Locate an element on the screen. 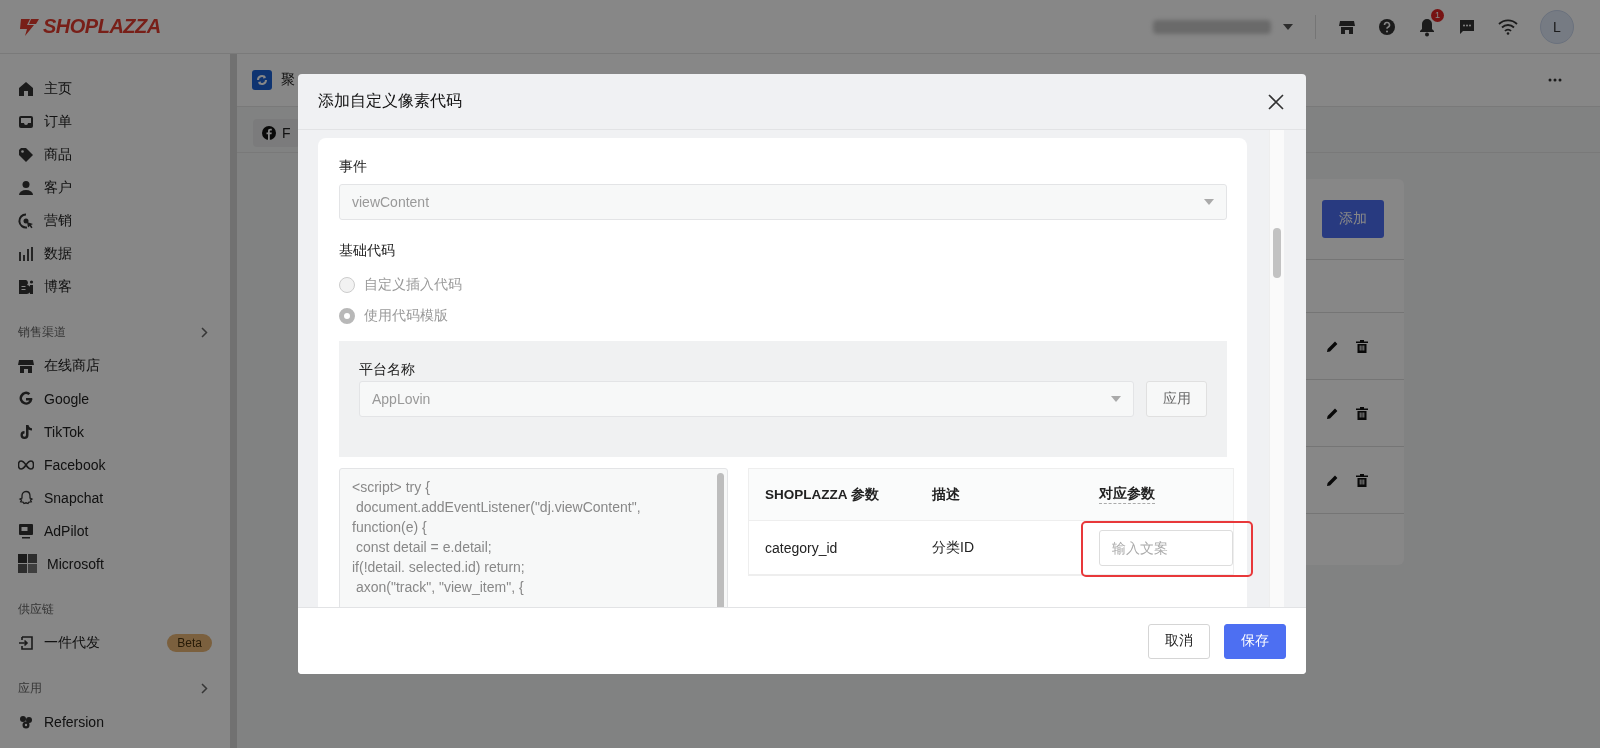 The height and width of the screenshot is (748, 1600). nav-item: 在线商店 is located at coordinates (115, 365).